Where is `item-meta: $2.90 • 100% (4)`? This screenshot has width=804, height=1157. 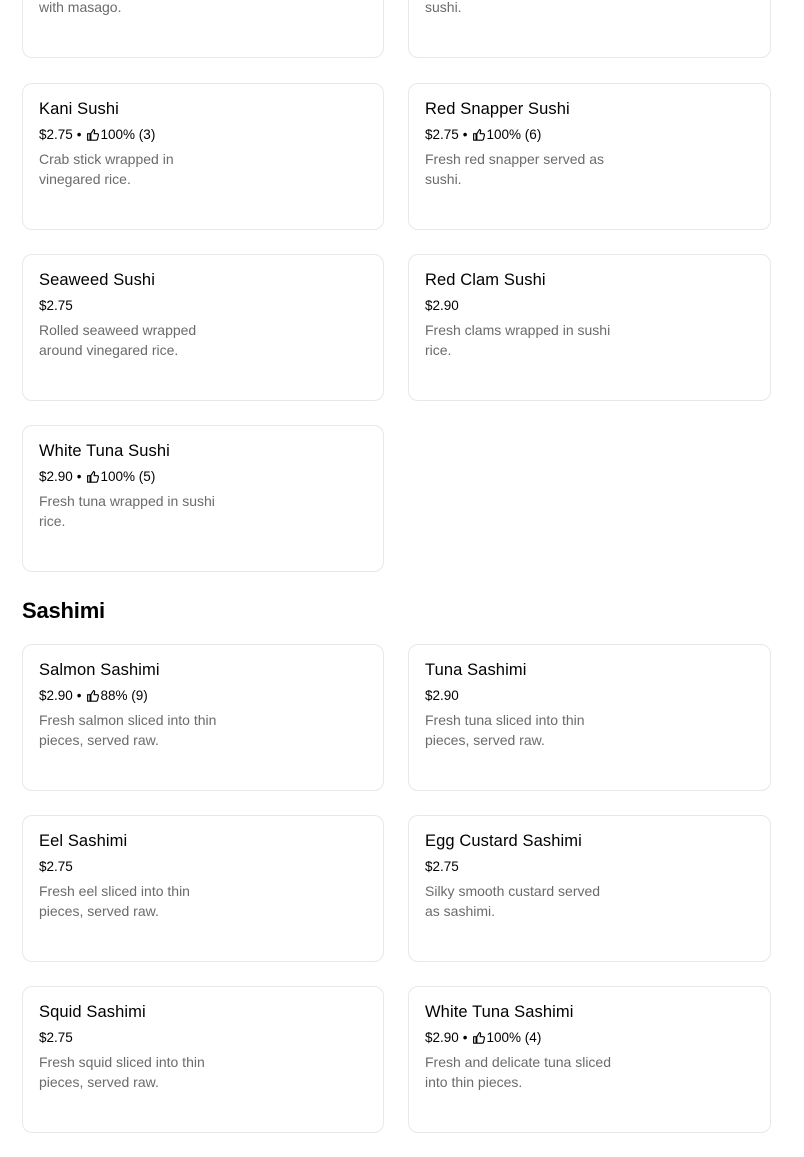 item-meta: $2.90 • 100% (4) is located at coordinates (483, 1037).